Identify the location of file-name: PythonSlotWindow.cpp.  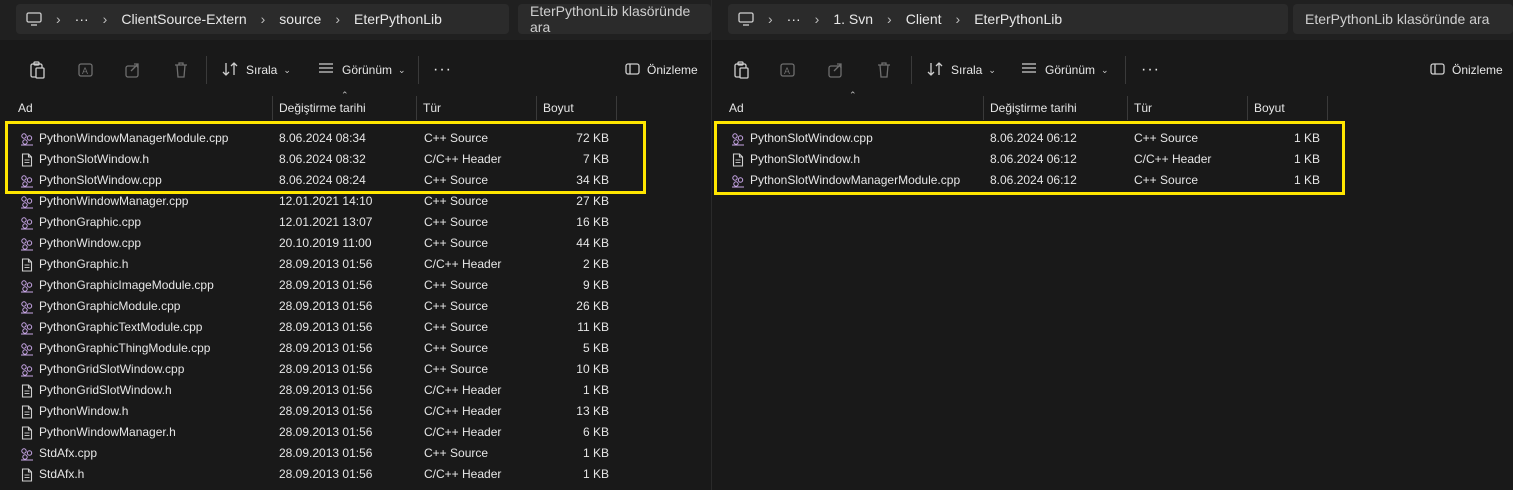
(811, 138).